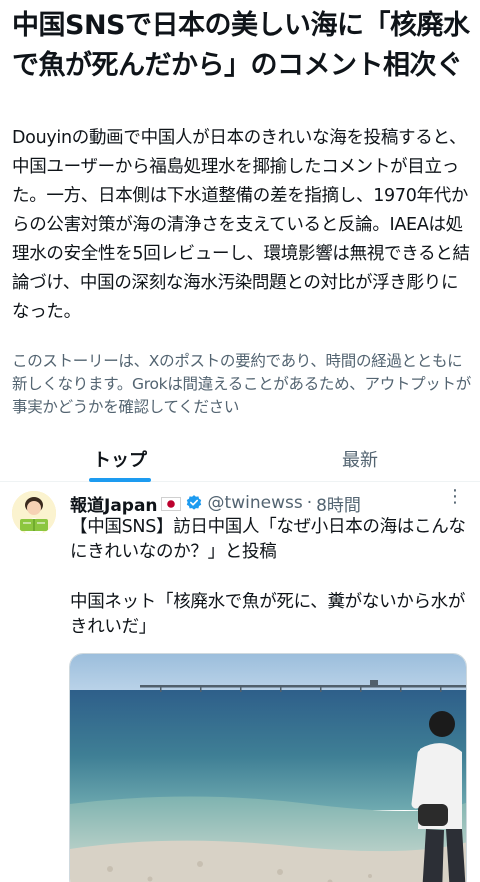  I want to click on tab-top: トップ, so click(120, 459).